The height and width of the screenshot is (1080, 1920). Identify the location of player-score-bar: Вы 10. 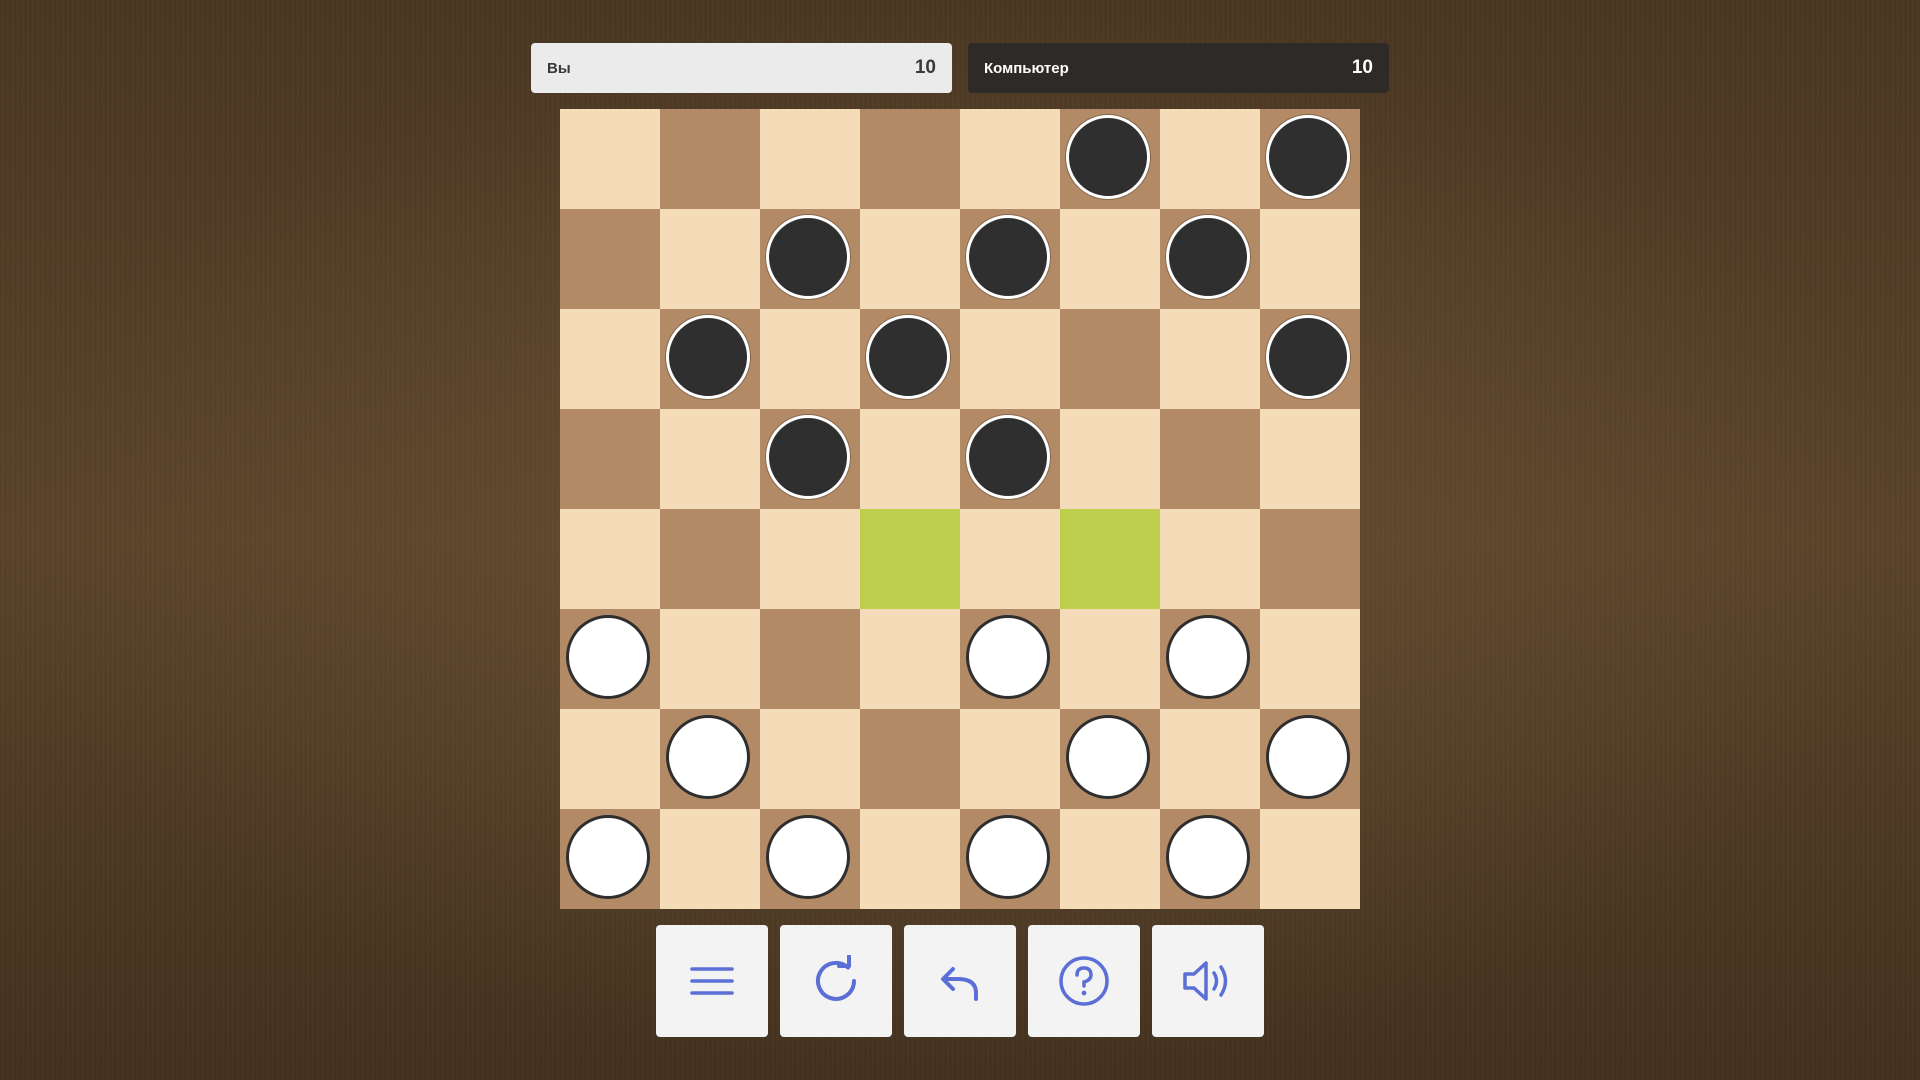
(741, 68).